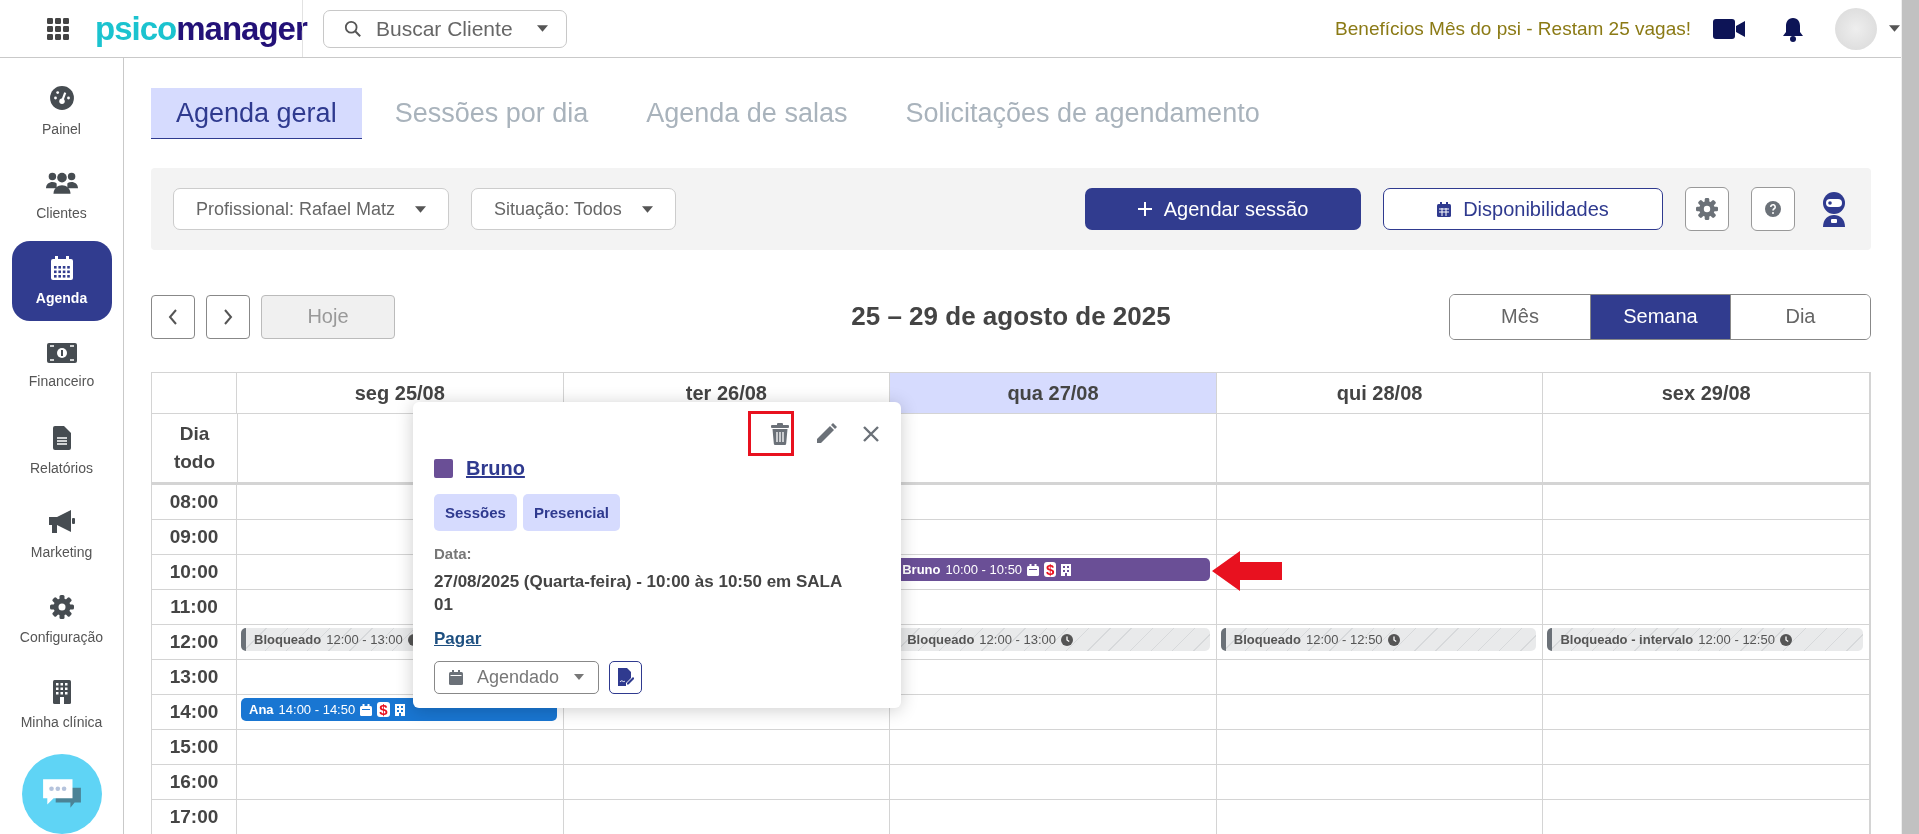 The width and height of the screenshot is (1919, 834). Describe the element at coordinates (61, 437) in the screenshot. I see `document-icon` at that location.